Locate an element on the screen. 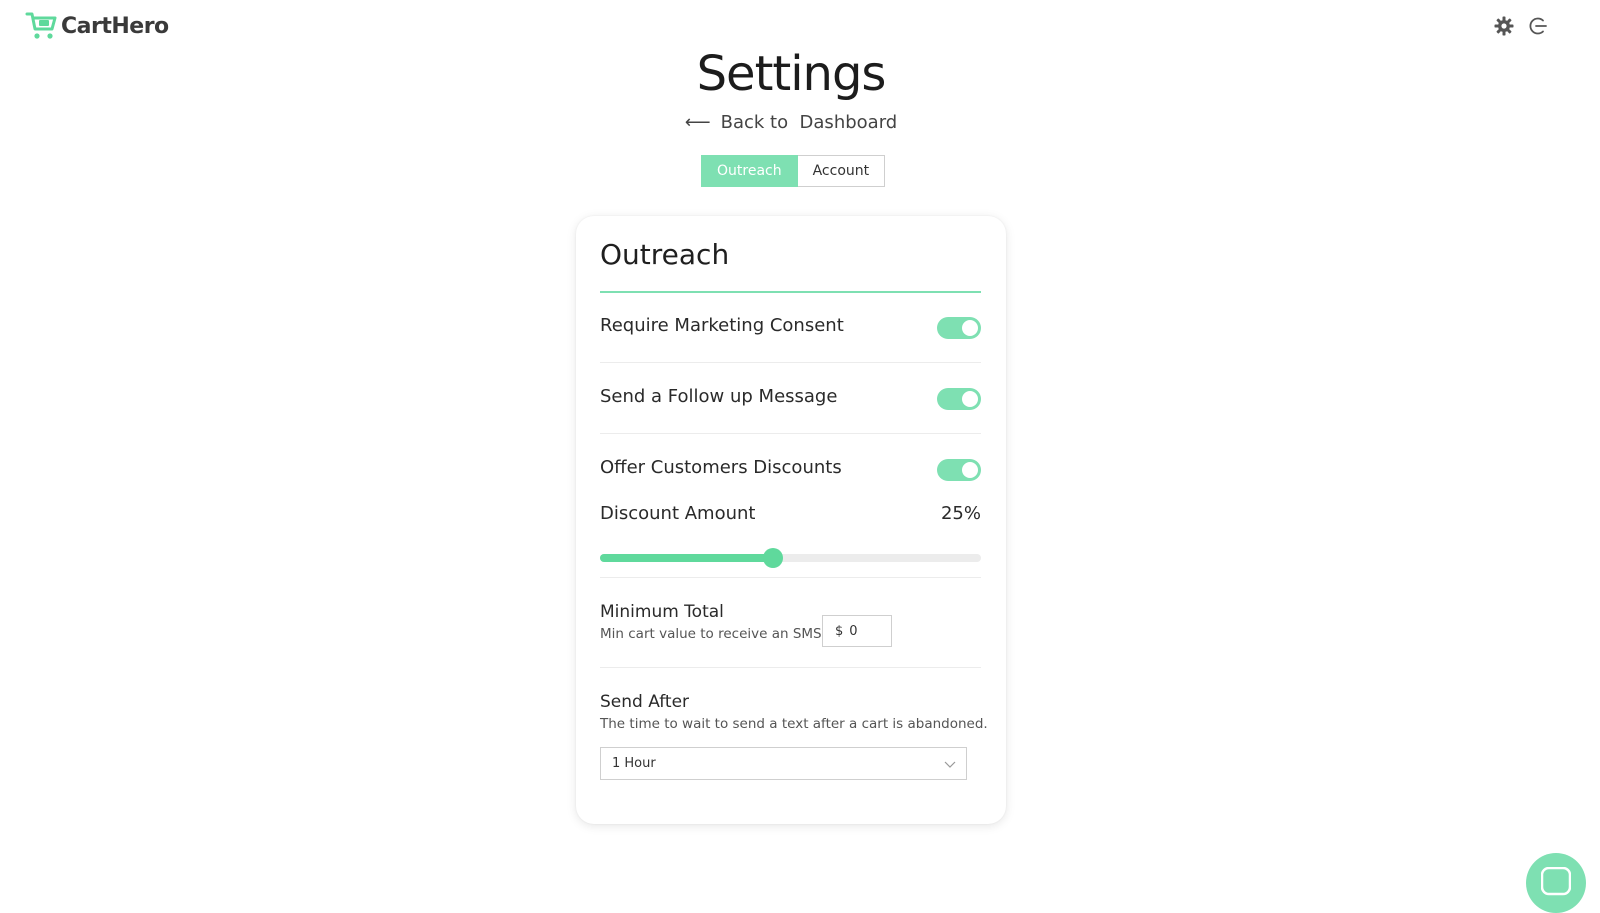  minimum-total-value: 0 is located at coordinates (853, 631).